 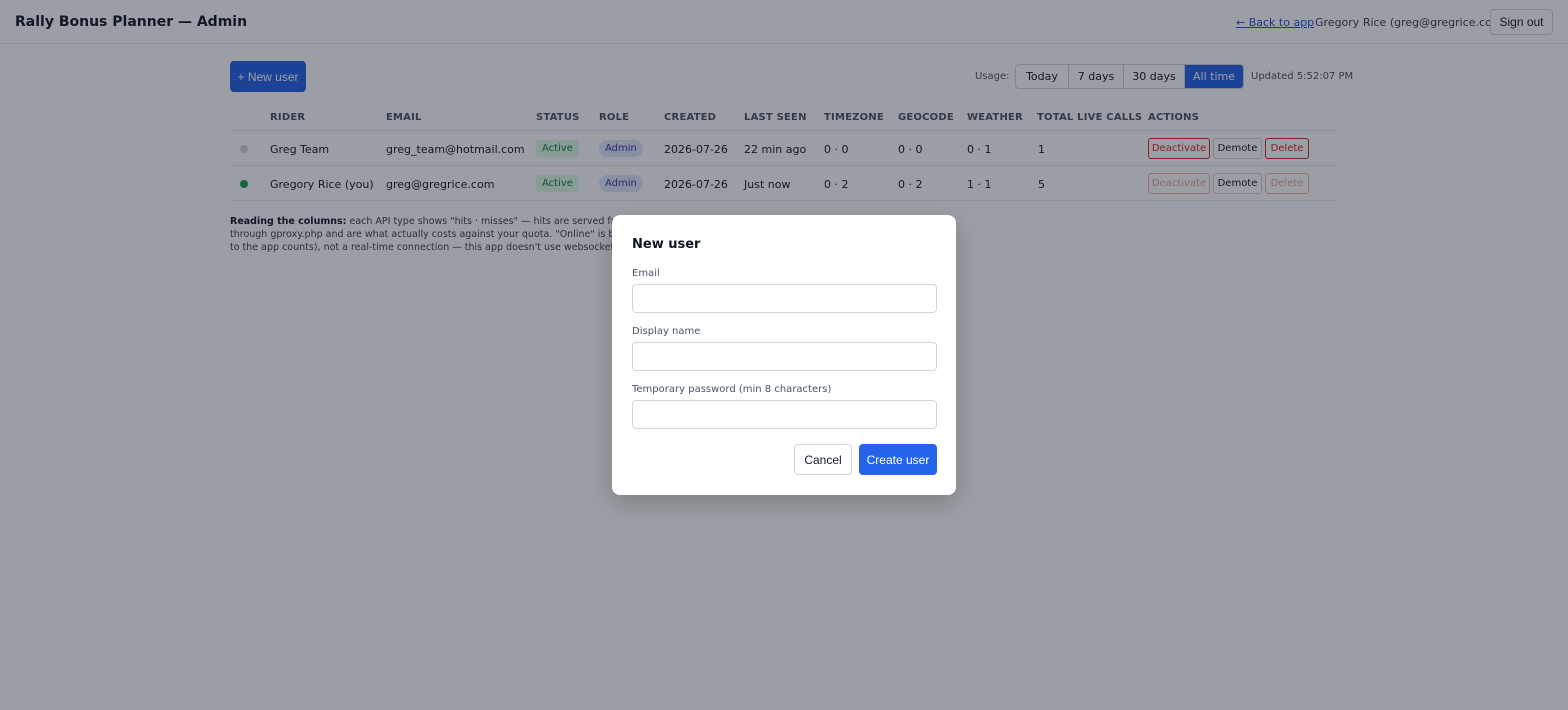 I want to click on password-label: Temporary password (min 8 characters), so click(x=732, y=389).